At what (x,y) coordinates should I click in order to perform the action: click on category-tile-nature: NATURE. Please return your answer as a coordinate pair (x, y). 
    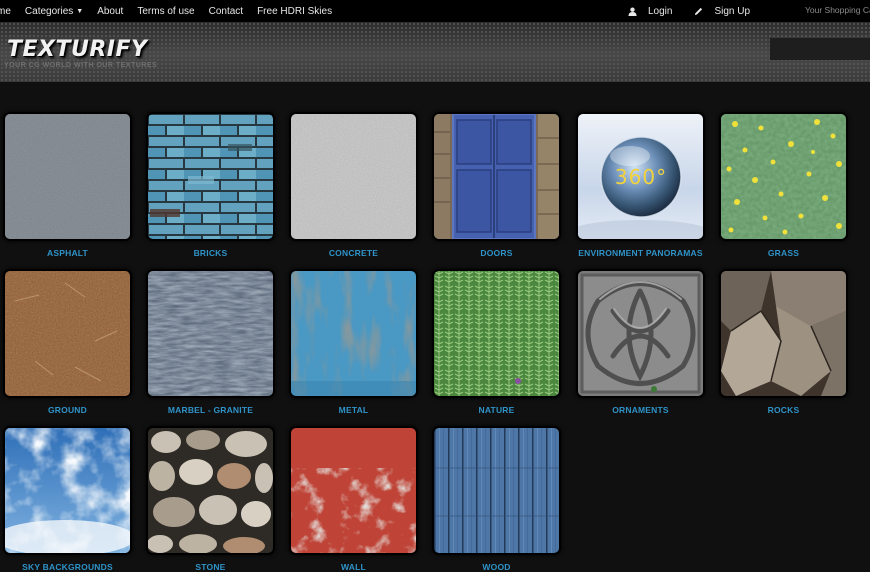
    Looking at the image, I should click on (496, 342).